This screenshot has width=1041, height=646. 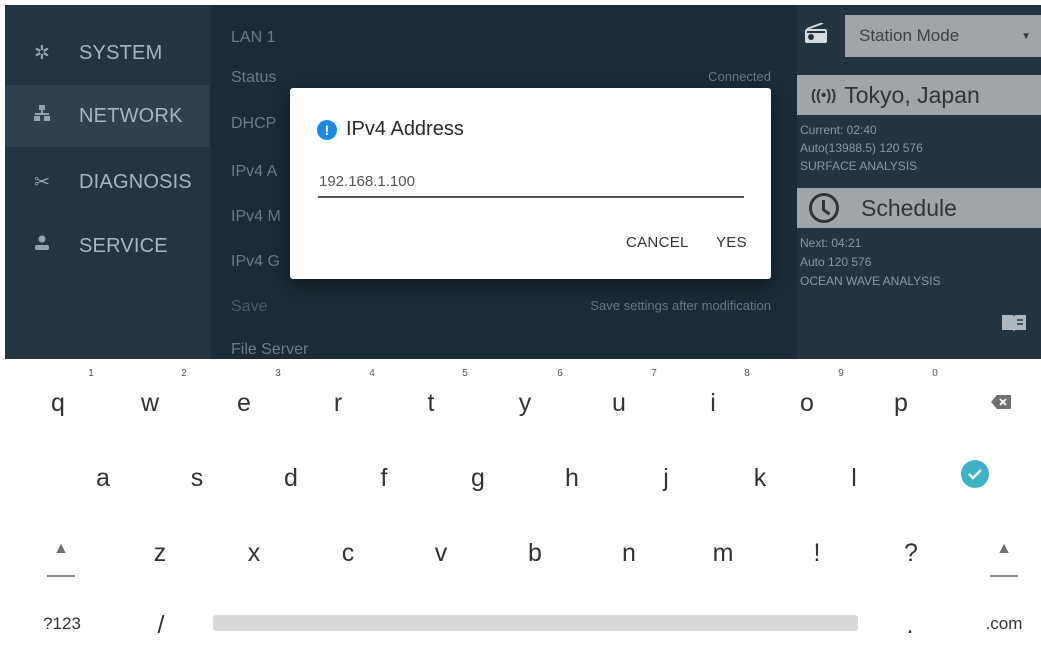 What do you see at coordinates (254, 77) in the screenshot?
I see `status-label: Status` at bounding box center [254, 77].